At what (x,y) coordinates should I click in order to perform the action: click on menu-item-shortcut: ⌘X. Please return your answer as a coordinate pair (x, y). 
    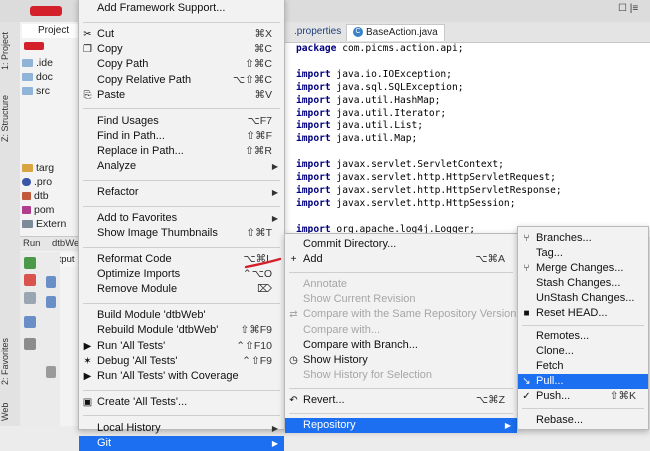
    Looking at the image, I should click on (263, 33).